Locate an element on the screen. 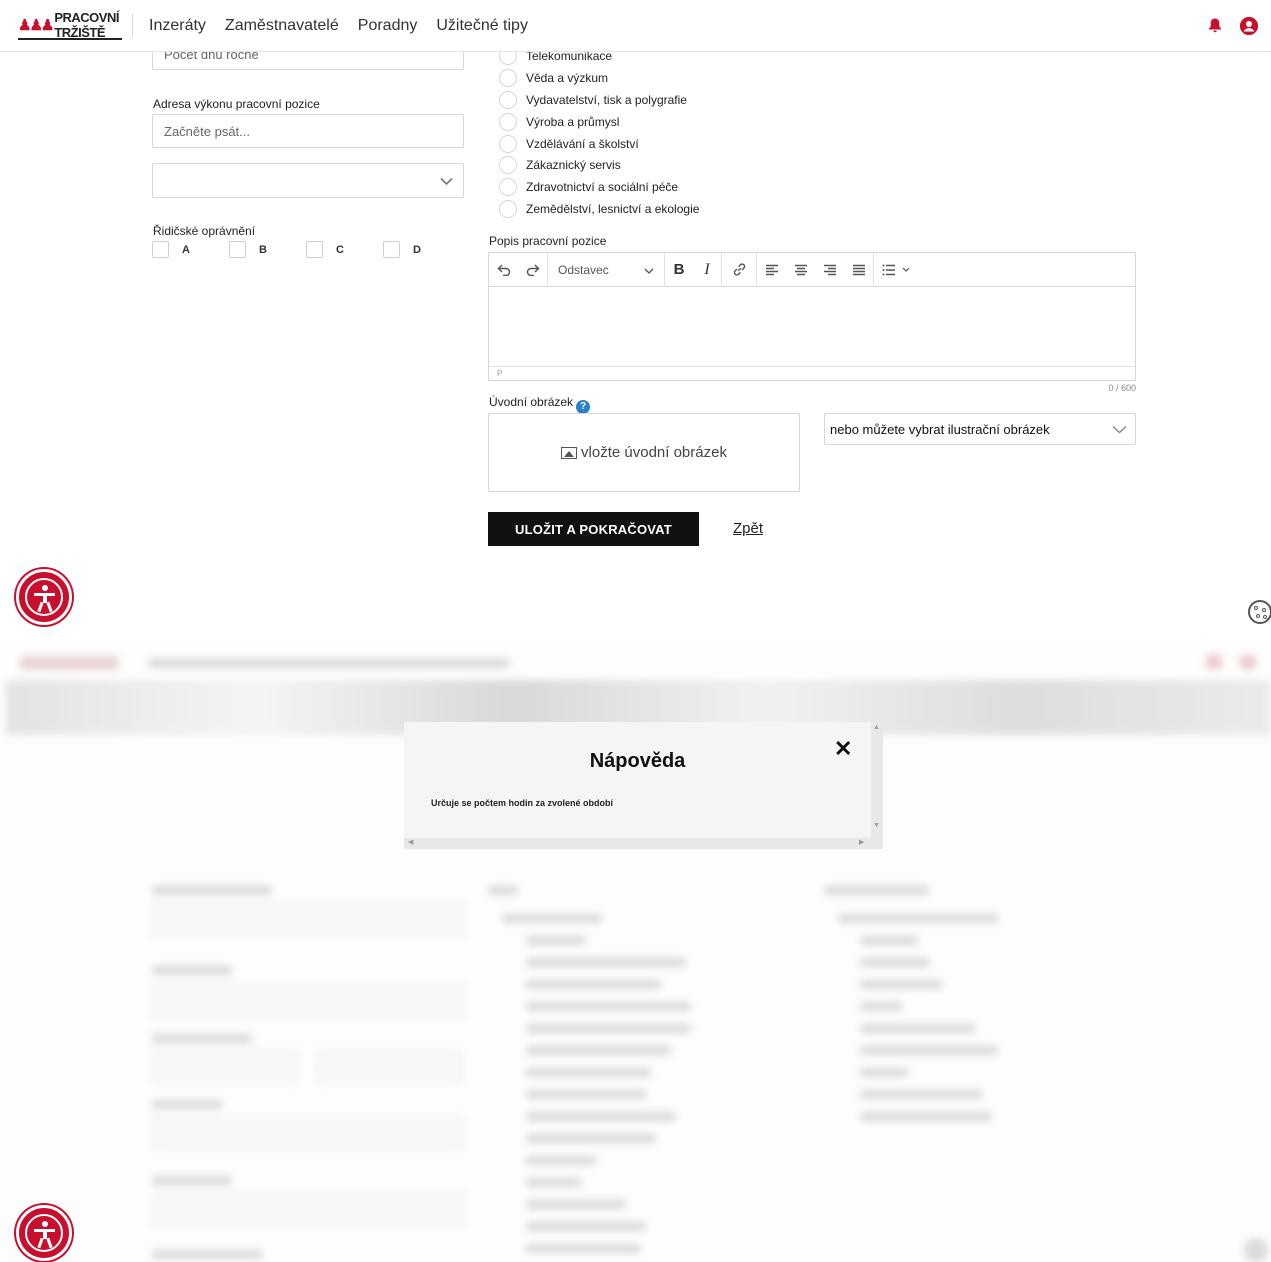 The height and width of the screenshot is (1262, 1271). save-and-continue-button: ULOŽIT A POKRAČOVAT is located at coordinates (593, 529).